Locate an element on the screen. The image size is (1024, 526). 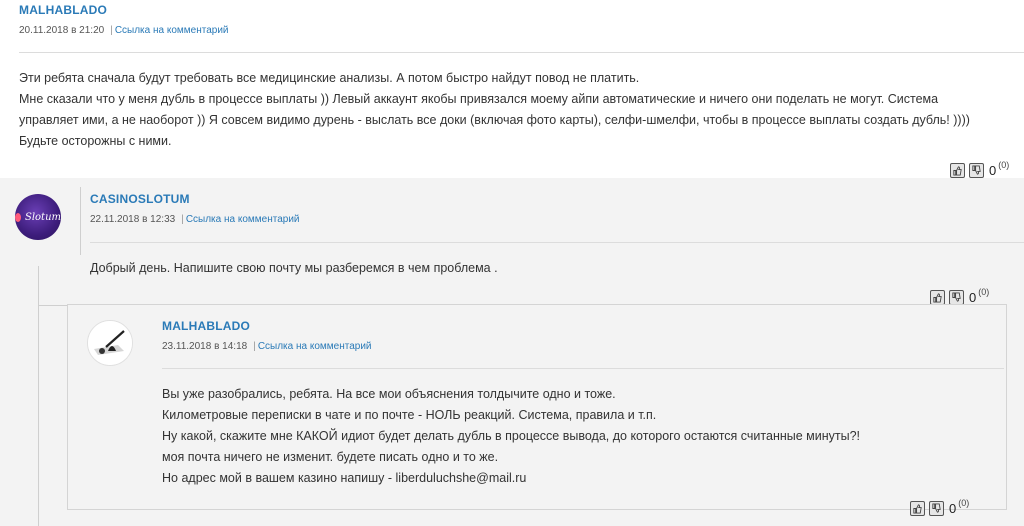
comment-meta: 23.11.2018 в 14:18 | Ссылка на комментарий is located at coordinates (267, 346).